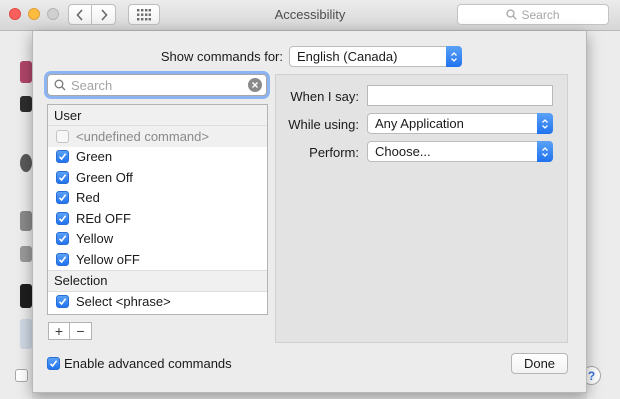  Describe the element at coordinates (323, 124) in the screenshot. I see `while-using-label: While using:` at that location.